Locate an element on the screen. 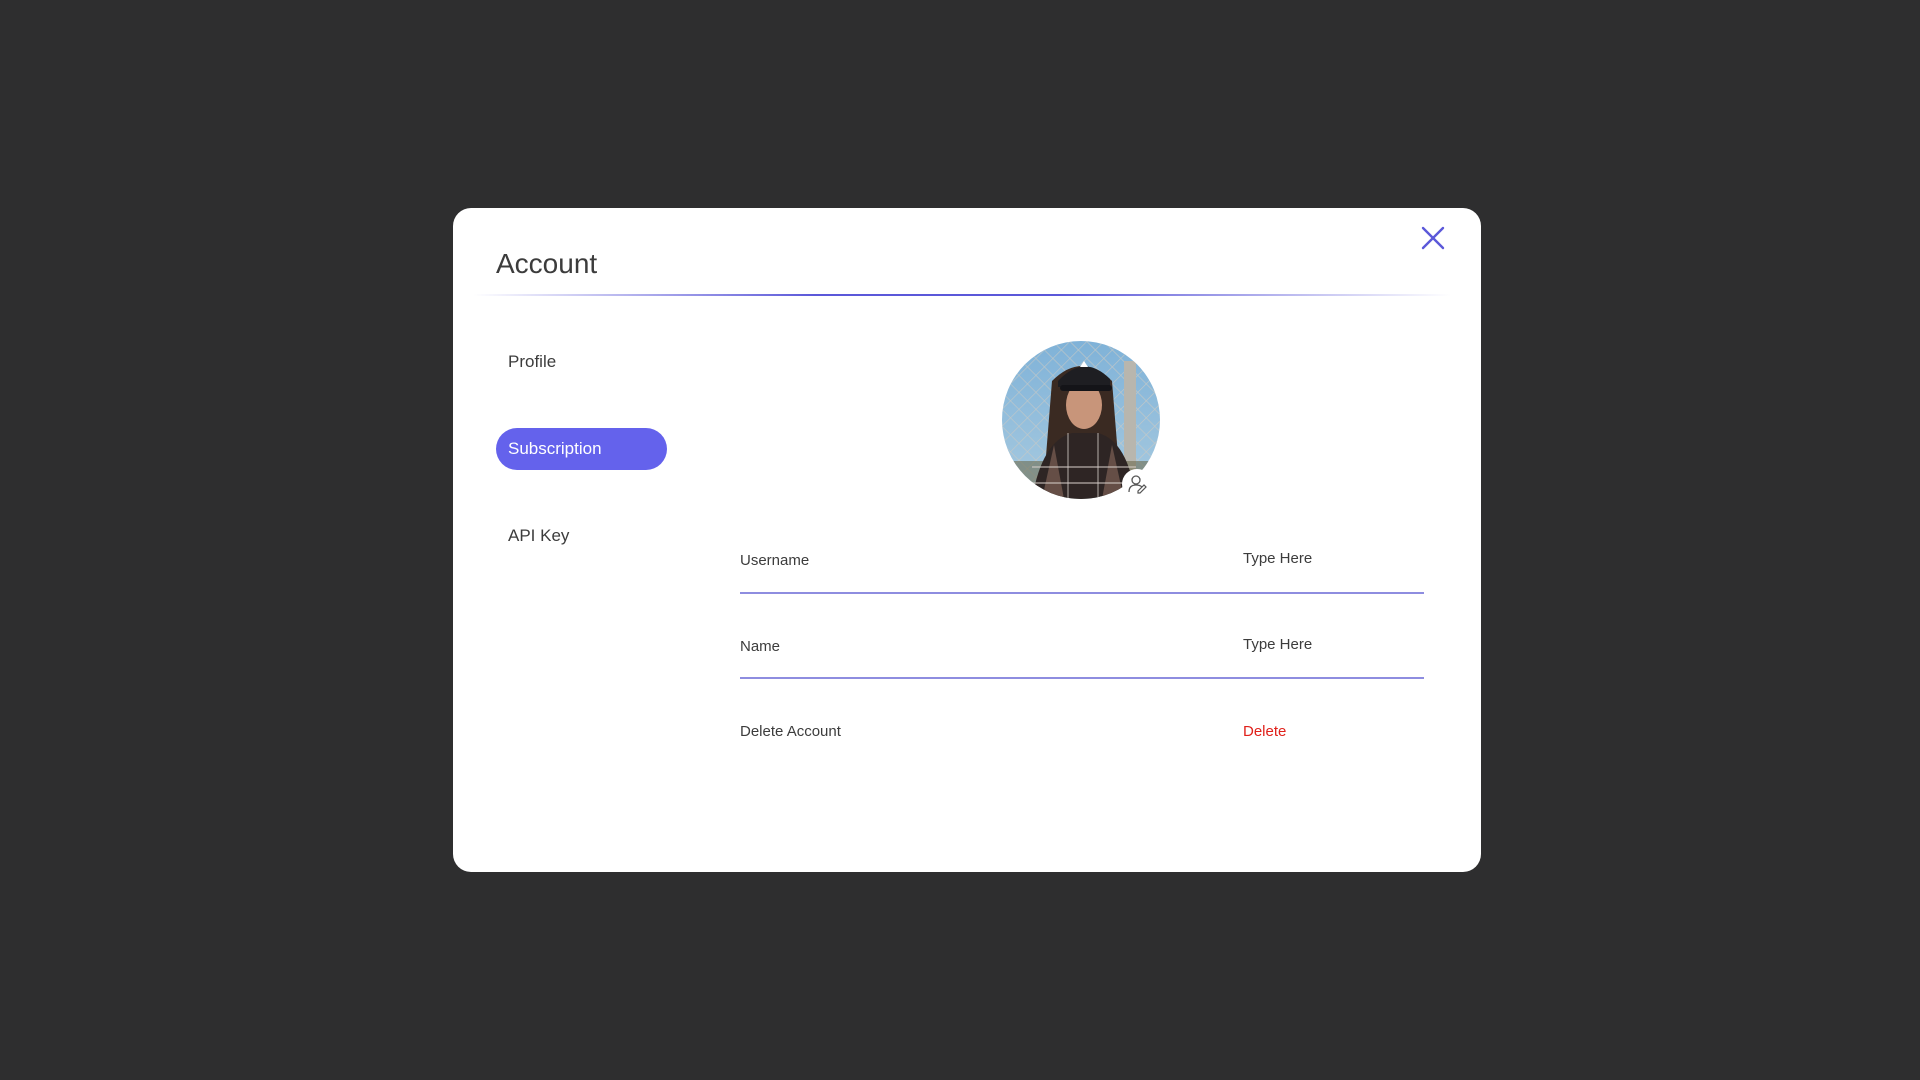  user-edit-icon is located at coordinates (1137, 484).